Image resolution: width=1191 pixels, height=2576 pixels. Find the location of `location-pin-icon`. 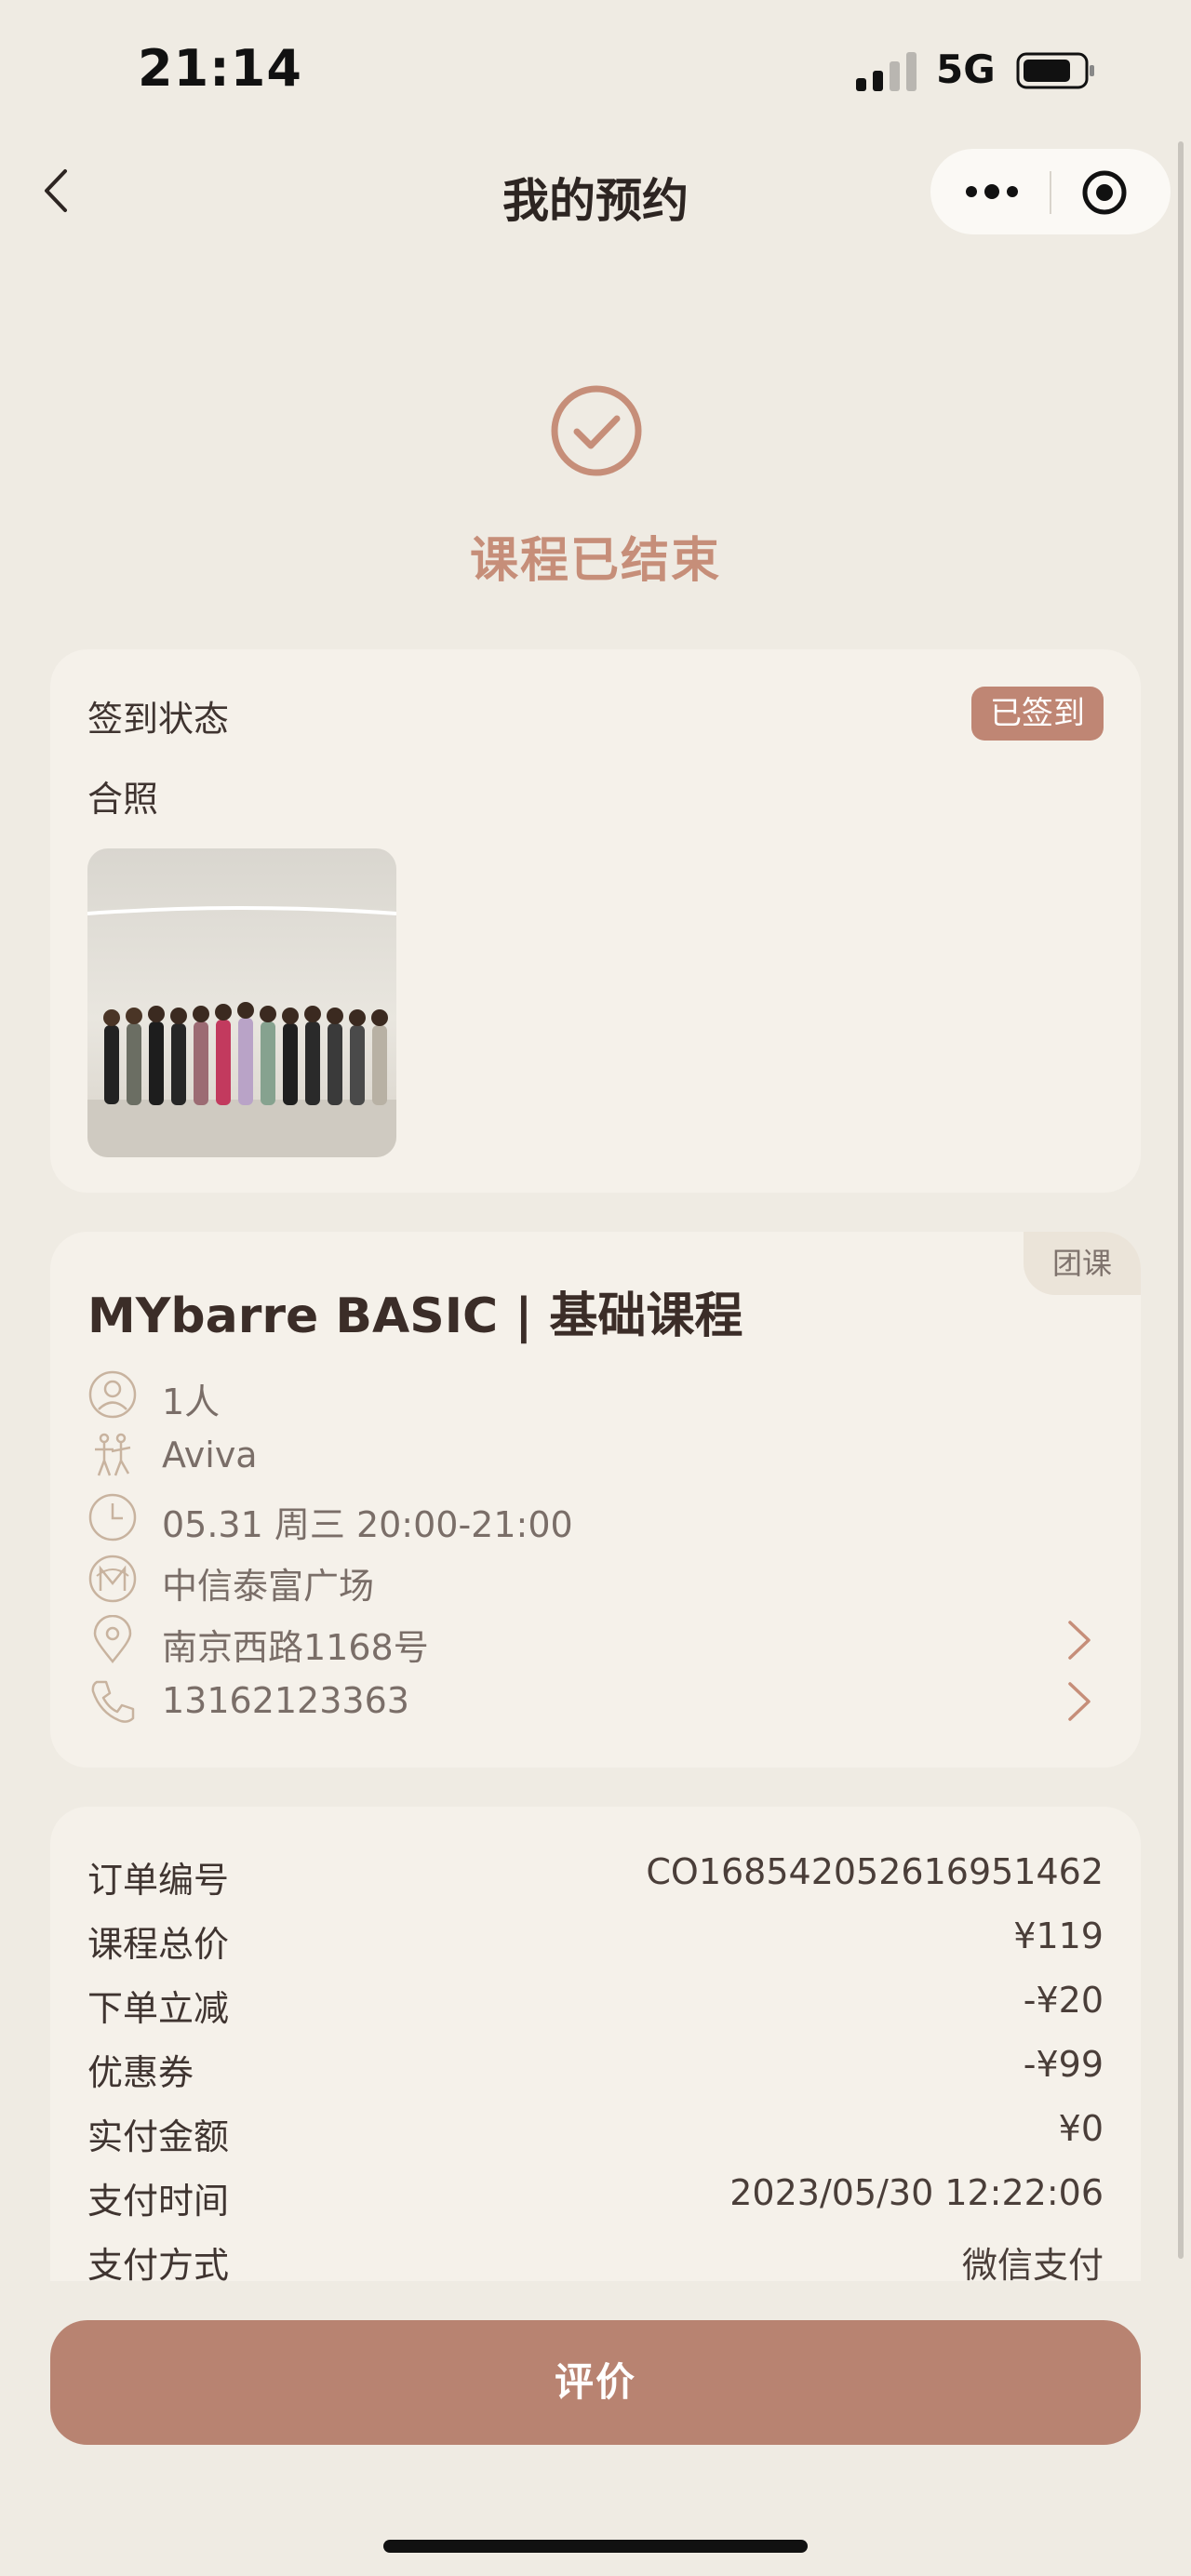

location-pin-icon is located at coordinates (112, 1639).